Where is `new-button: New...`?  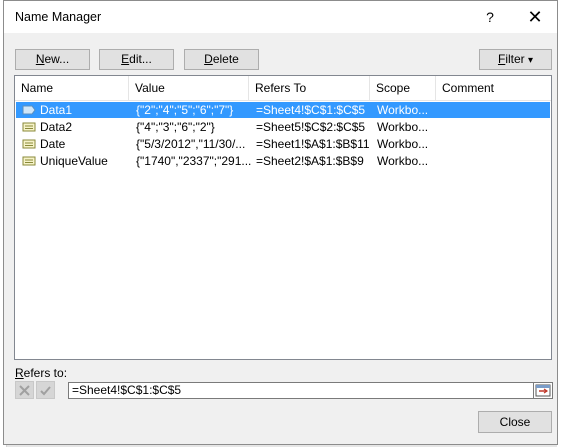
new-button: New... is located at coordinates (52, 59).